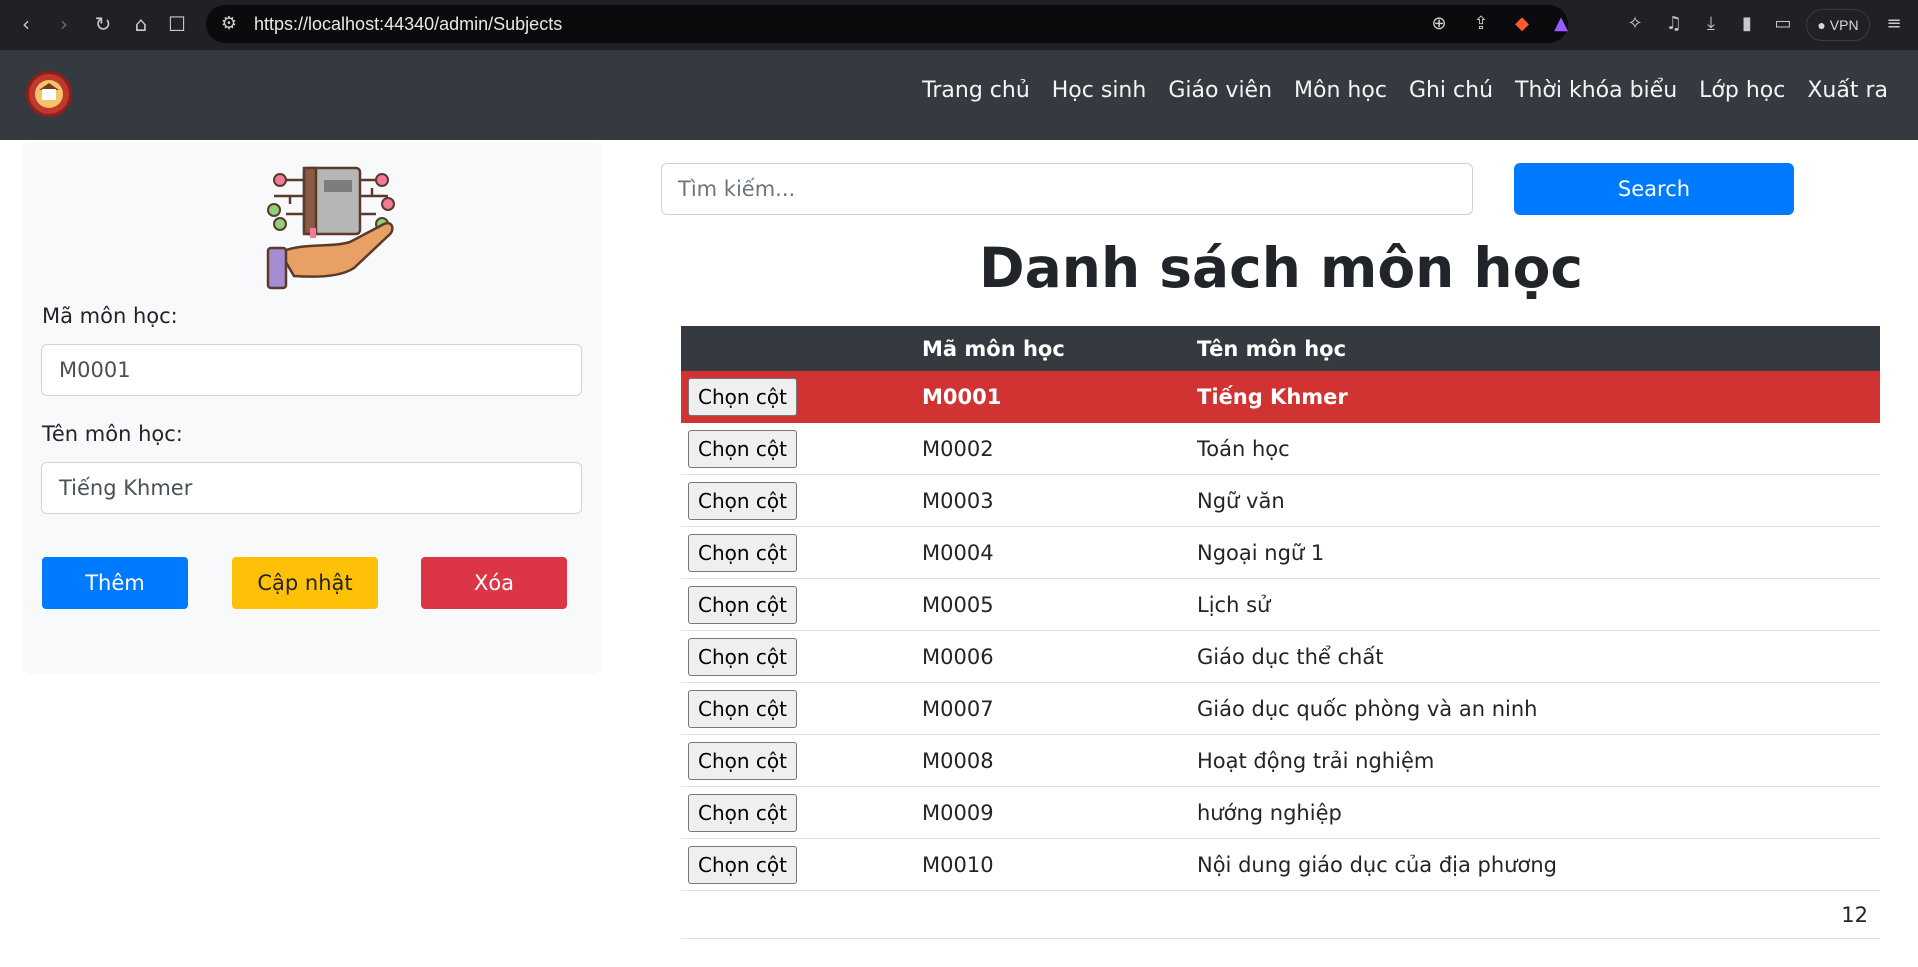 The image size is (1918, 967). I want to click on row-code: M0003, so click(958, 500).